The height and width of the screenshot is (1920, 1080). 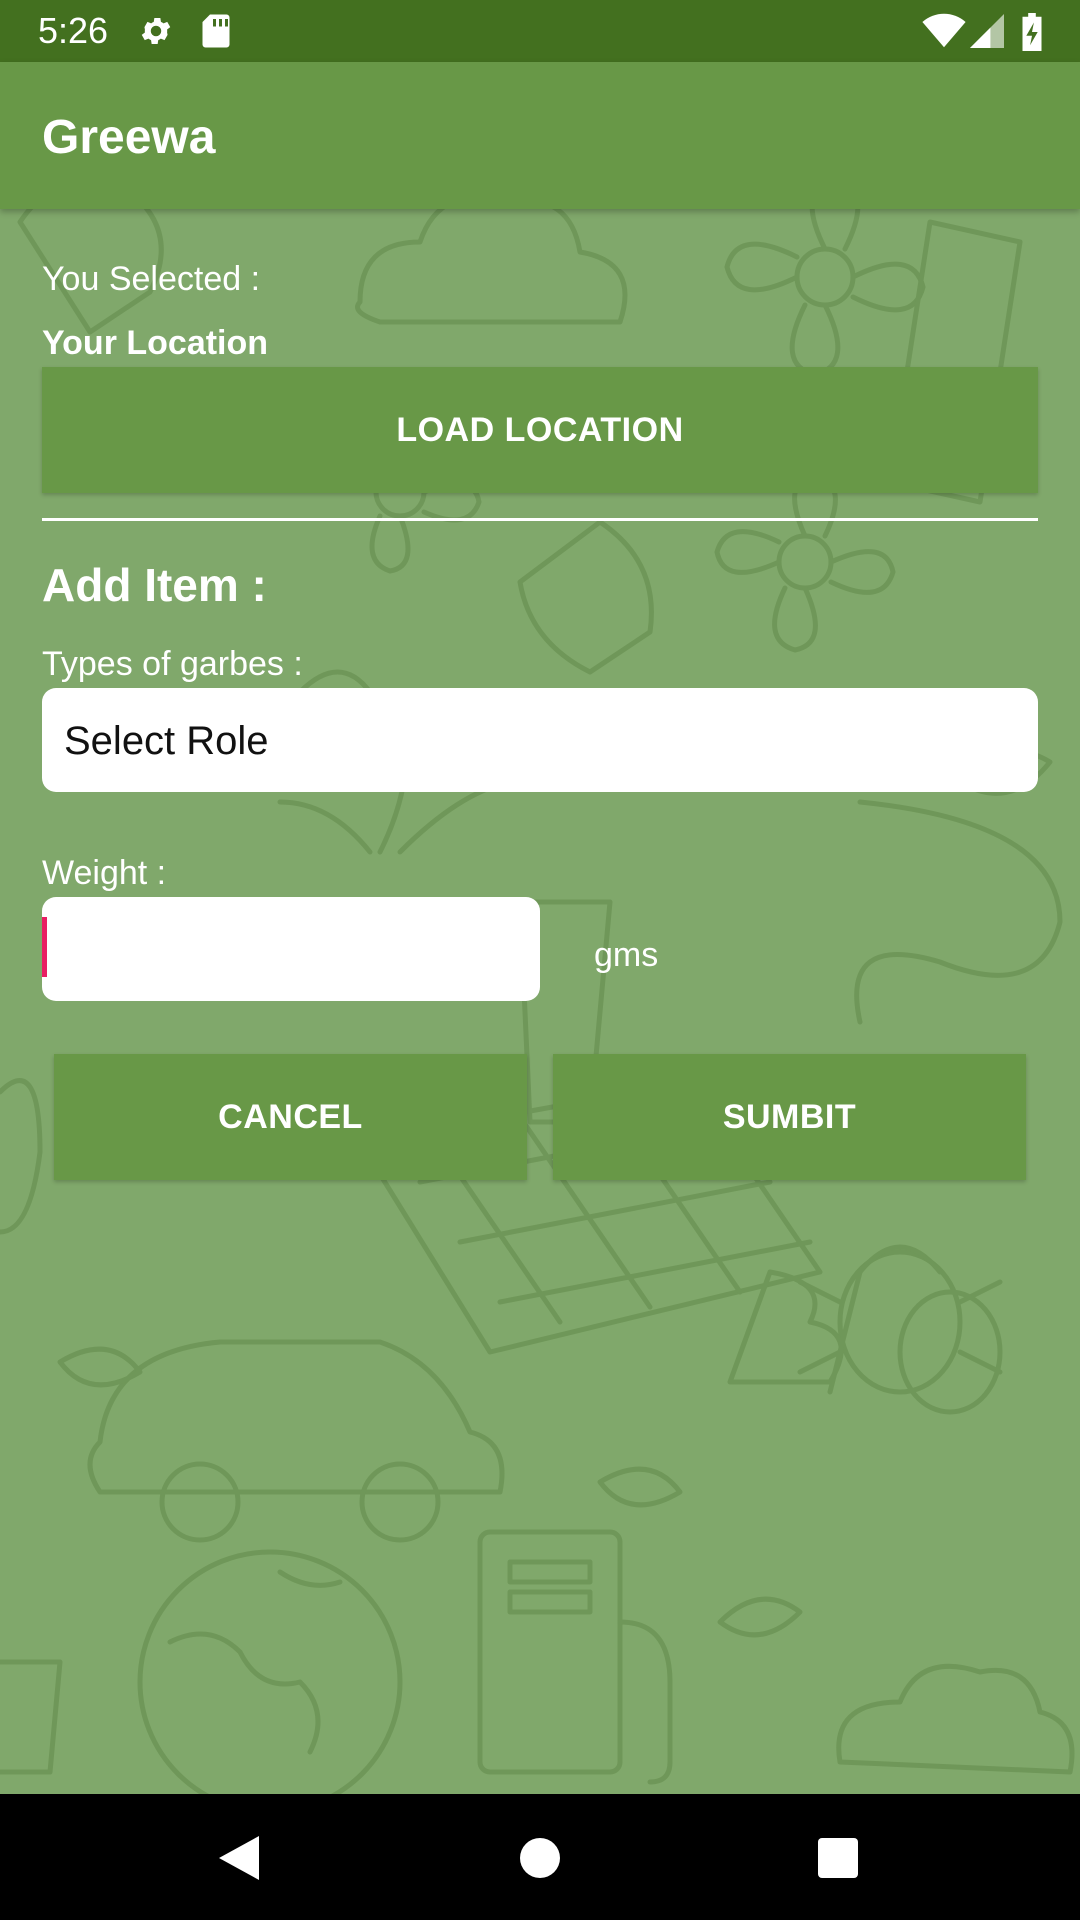 What do you see at coordinates (129, 137) in the screenshot?
I see `app-title: Greewa` at bounding box center [129, 137].